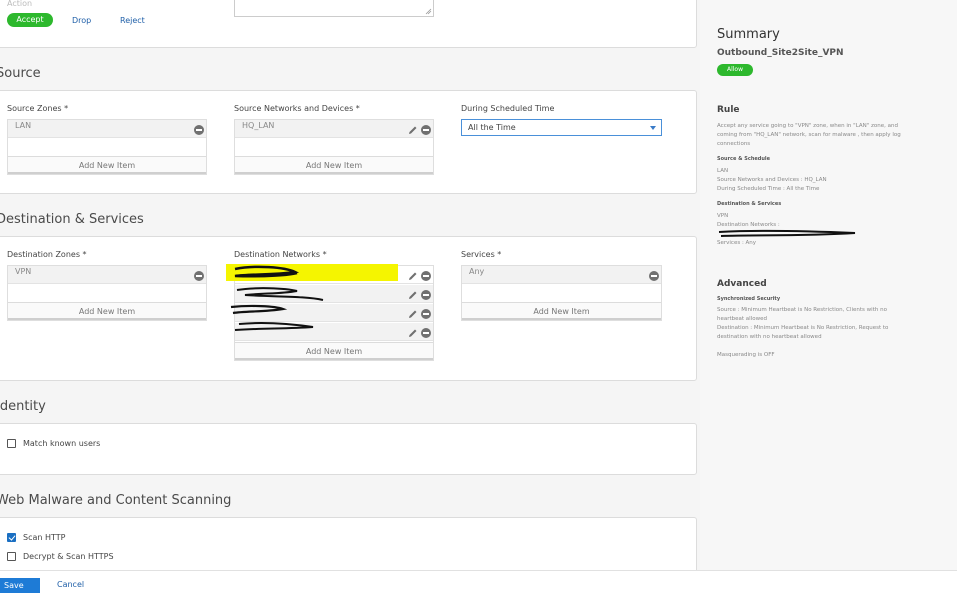  Describe the element at coordinates (334, 147) in the screenshot. I see `source-networks-field: HQ_LAN Add New Item` at that location.